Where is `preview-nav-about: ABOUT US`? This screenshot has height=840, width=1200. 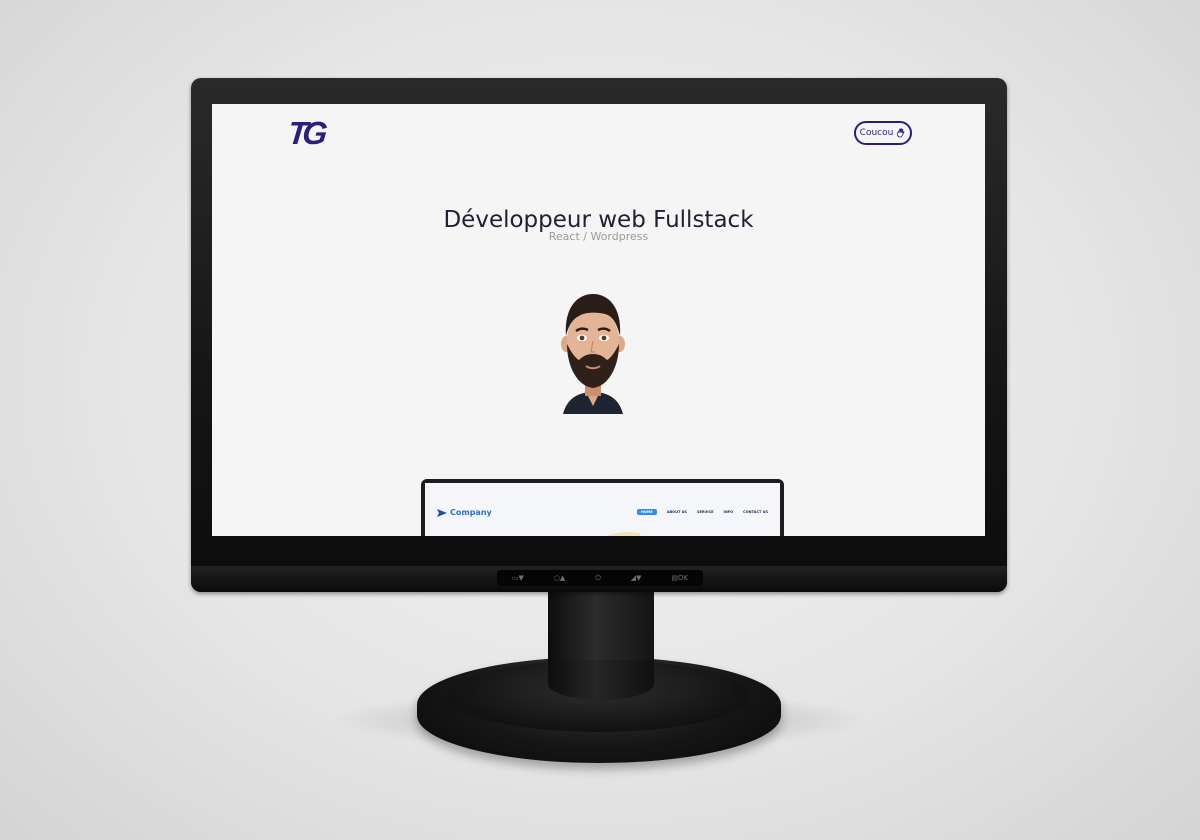
preview-nav-about: ABOUT US is located at coordinates (677, 512).